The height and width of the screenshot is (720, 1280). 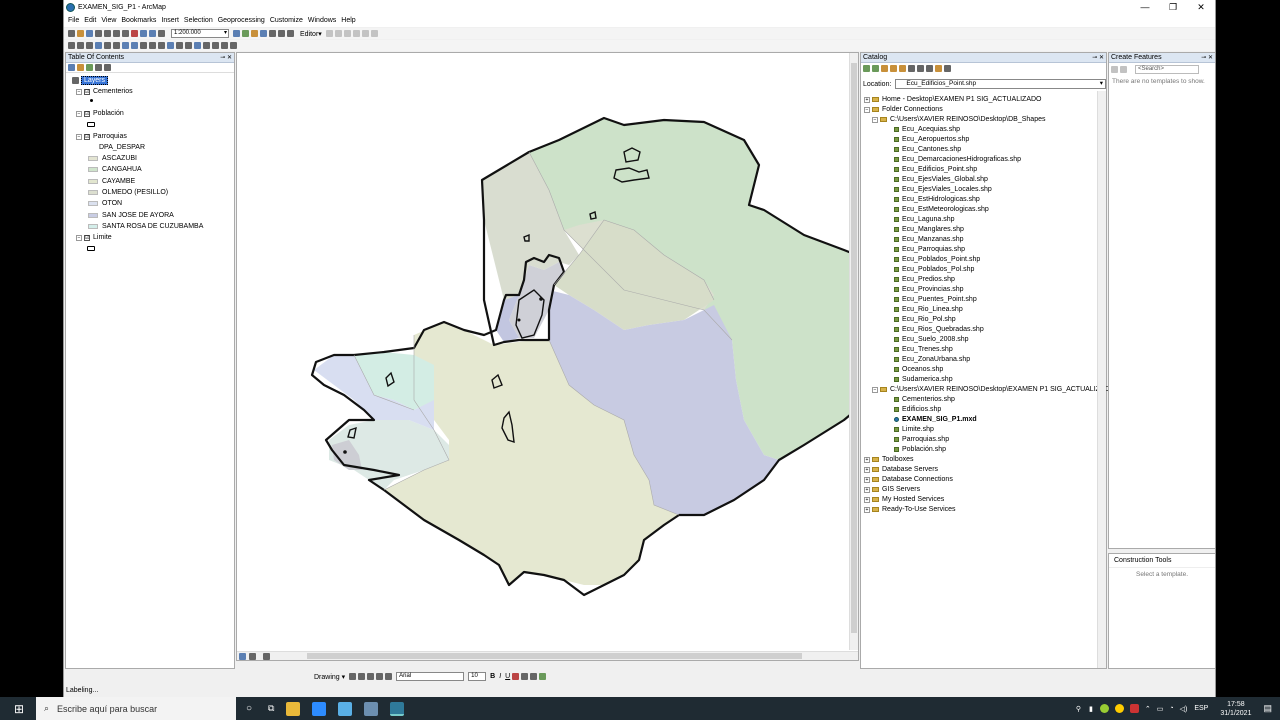 What do you see at coordinates (1101, 379) in the screenshot?
I see `catalog-scrollbar` at bounding box center [1101, 379].